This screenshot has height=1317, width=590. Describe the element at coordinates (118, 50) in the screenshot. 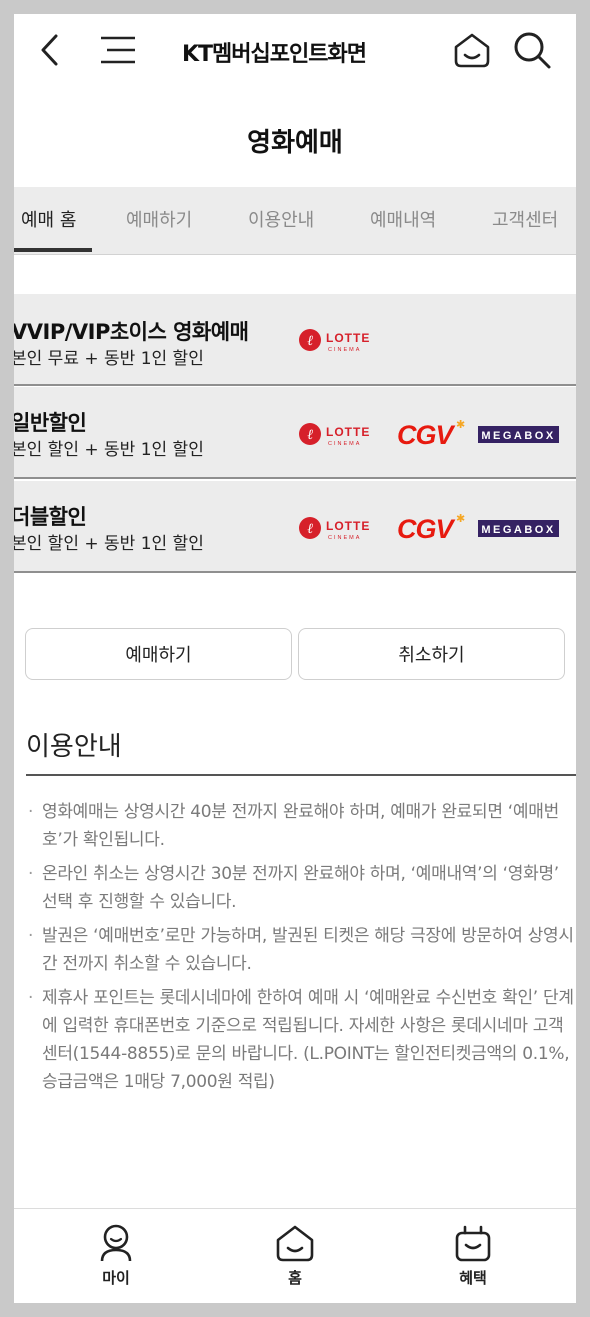

I see `menu-icon` at that location.